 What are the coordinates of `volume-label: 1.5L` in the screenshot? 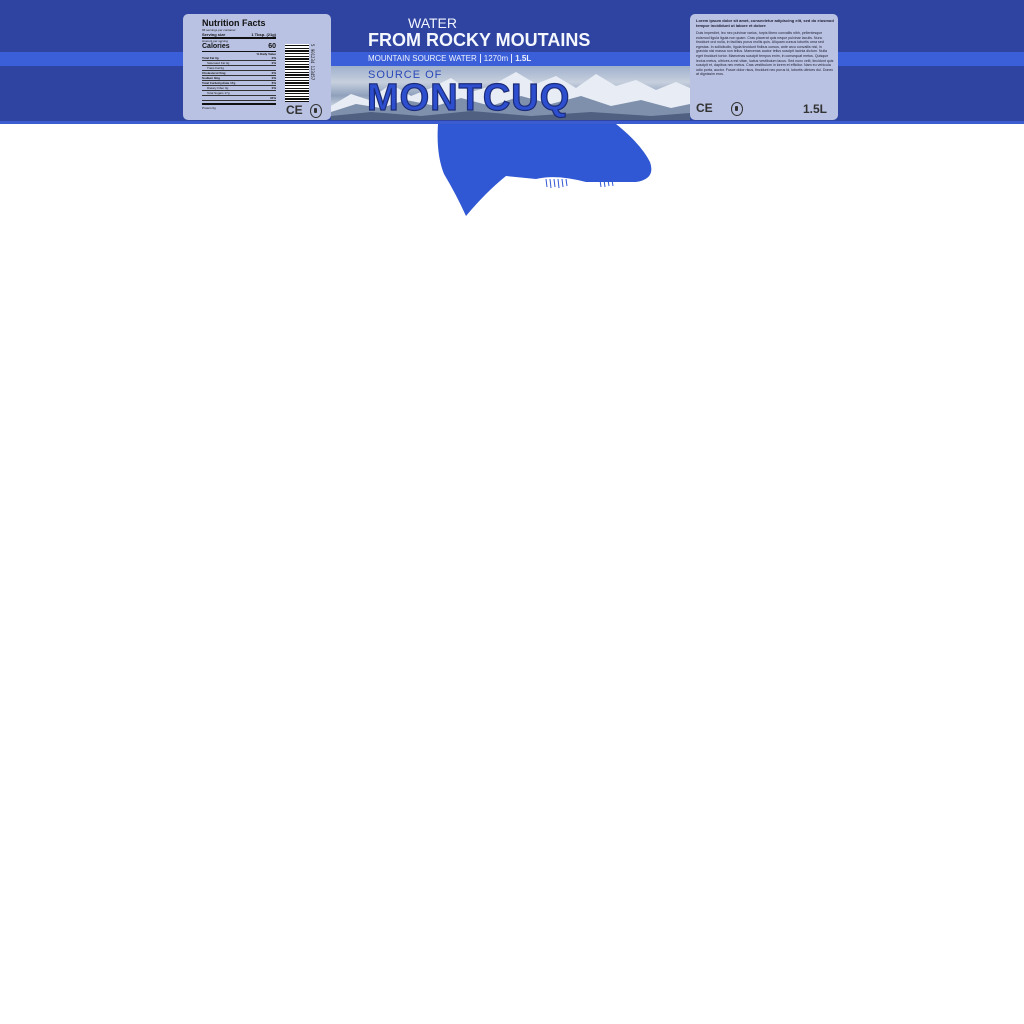 It's located at (815, 109).